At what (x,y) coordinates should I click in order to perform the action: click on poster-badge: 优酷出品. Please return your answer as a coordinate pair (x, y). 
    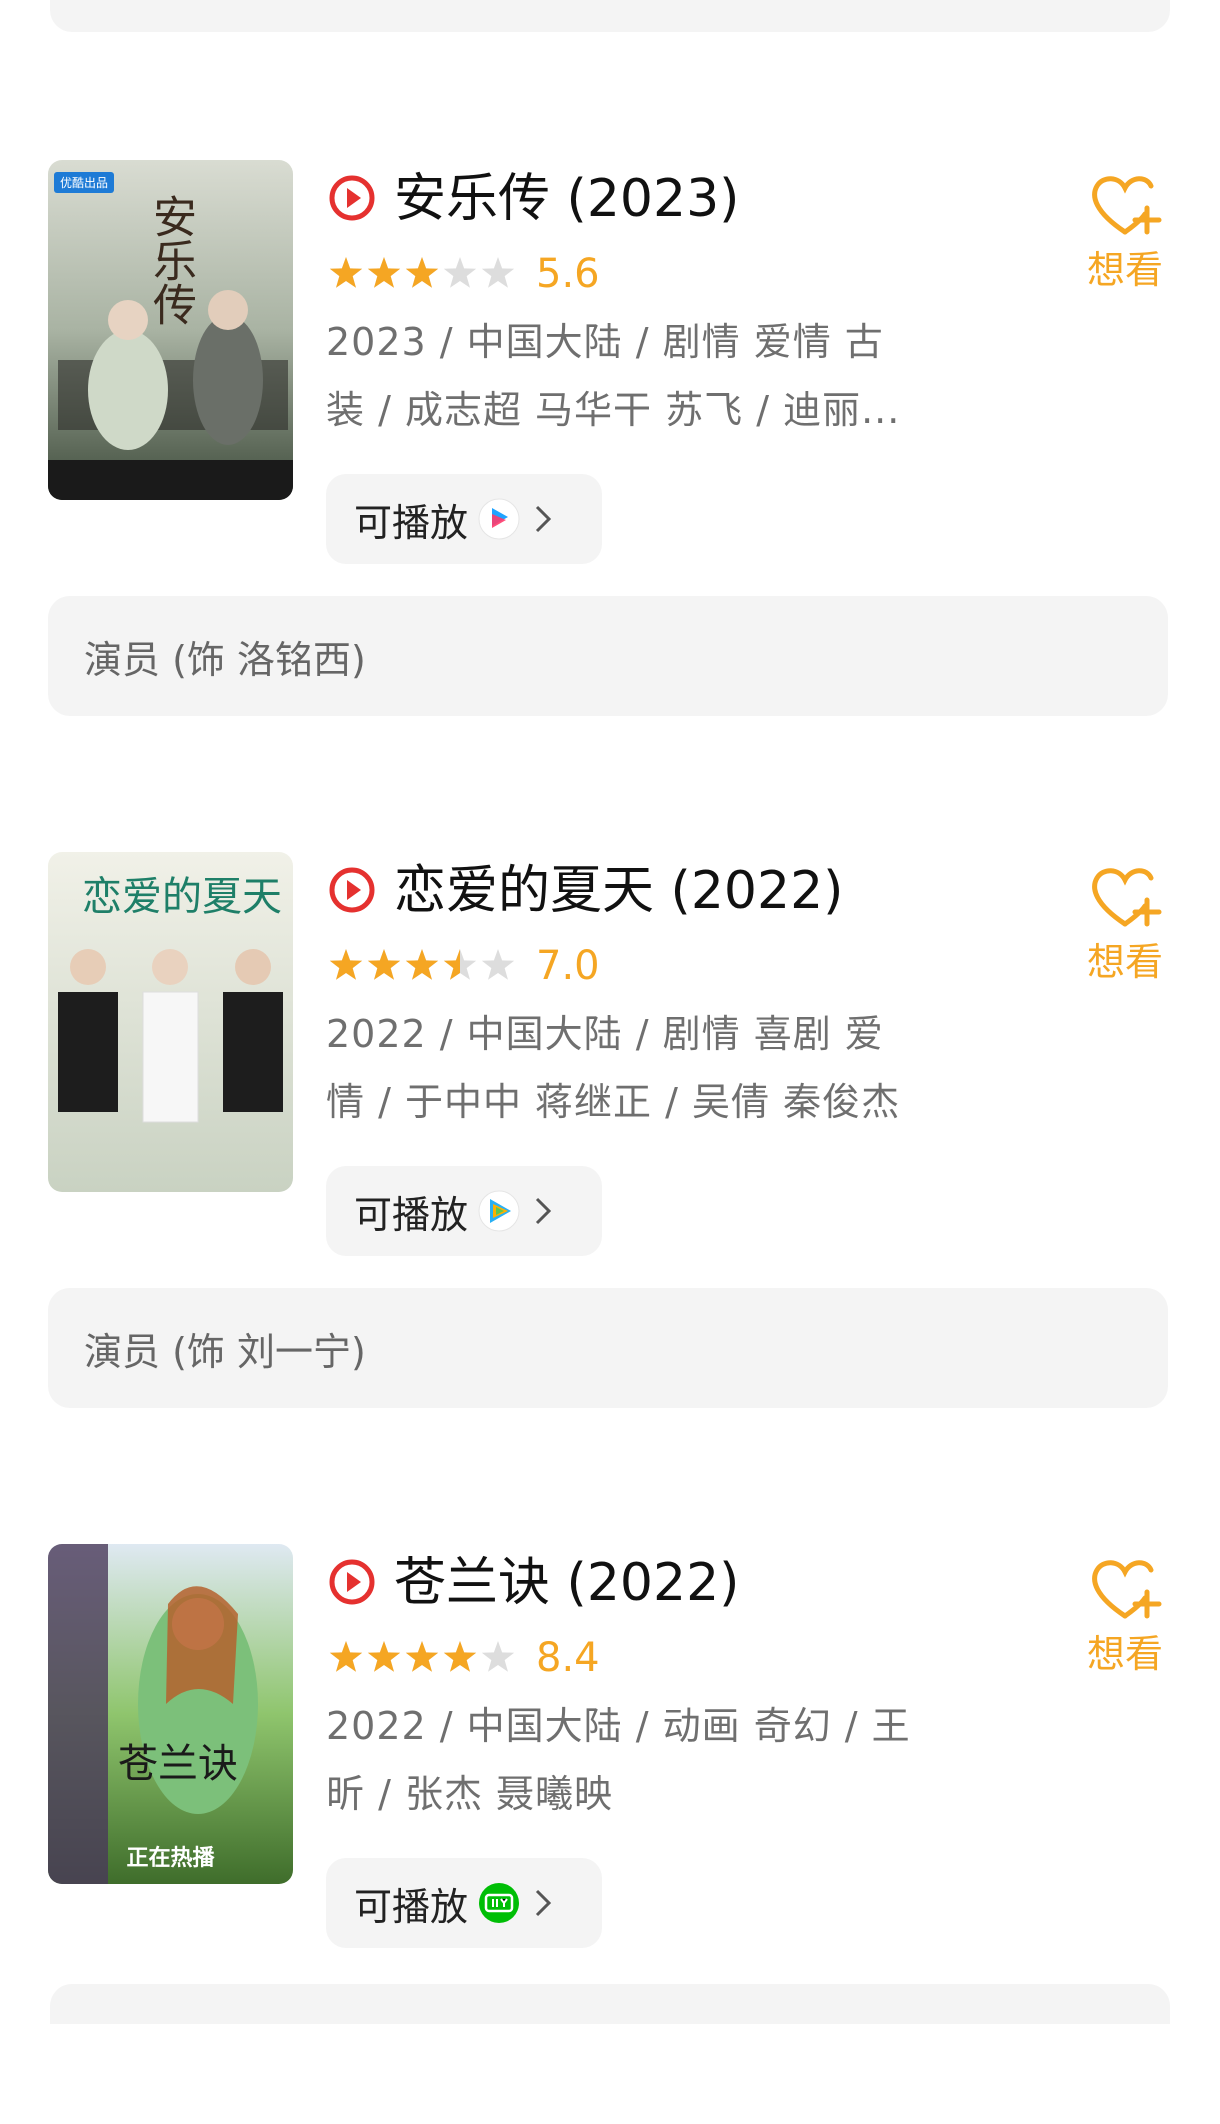
    Looking at the image, I should click on (84, 182).